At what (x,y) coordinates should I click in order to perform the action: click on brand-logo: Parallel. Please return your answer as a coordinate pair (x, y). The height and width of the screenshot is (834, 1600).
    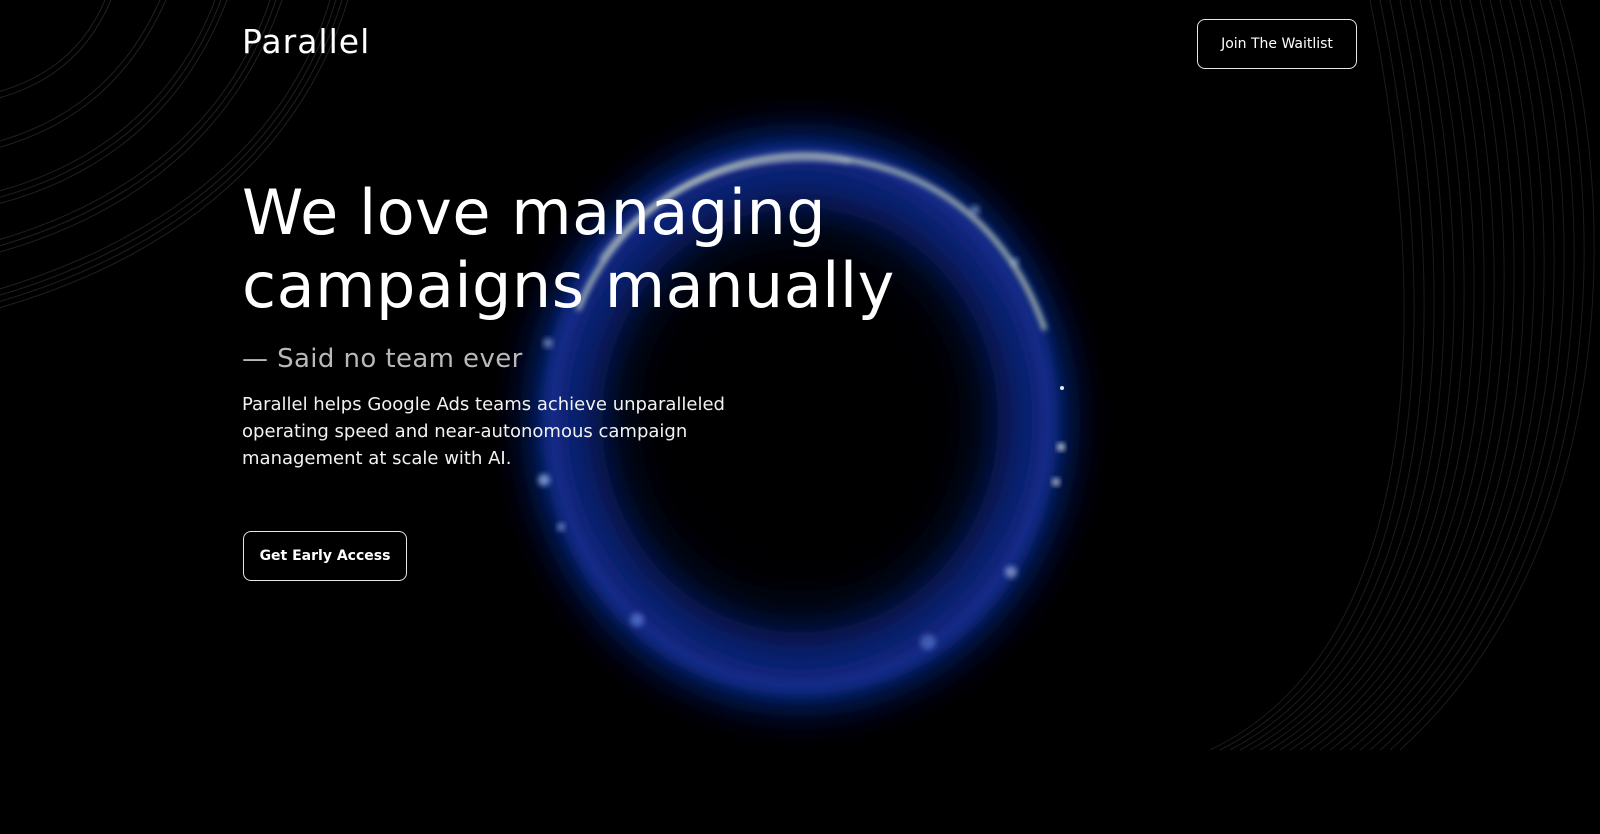
    Looking at the image, I should click on (306, 42).